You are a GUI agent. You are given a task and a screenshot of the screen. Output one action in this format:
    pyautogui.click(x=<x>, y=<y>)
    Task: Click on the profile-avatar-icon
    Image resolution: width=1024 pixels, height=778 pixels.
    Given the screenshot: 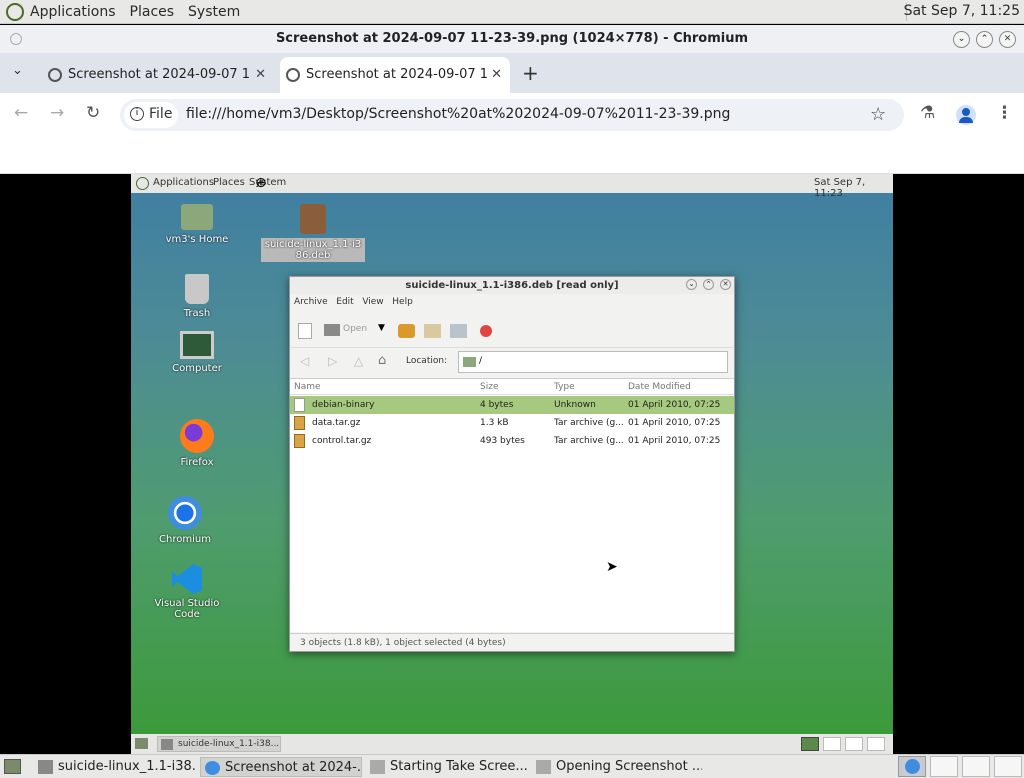 What is the action you would take?
    pyautogui.click(x=966, y=115)
    